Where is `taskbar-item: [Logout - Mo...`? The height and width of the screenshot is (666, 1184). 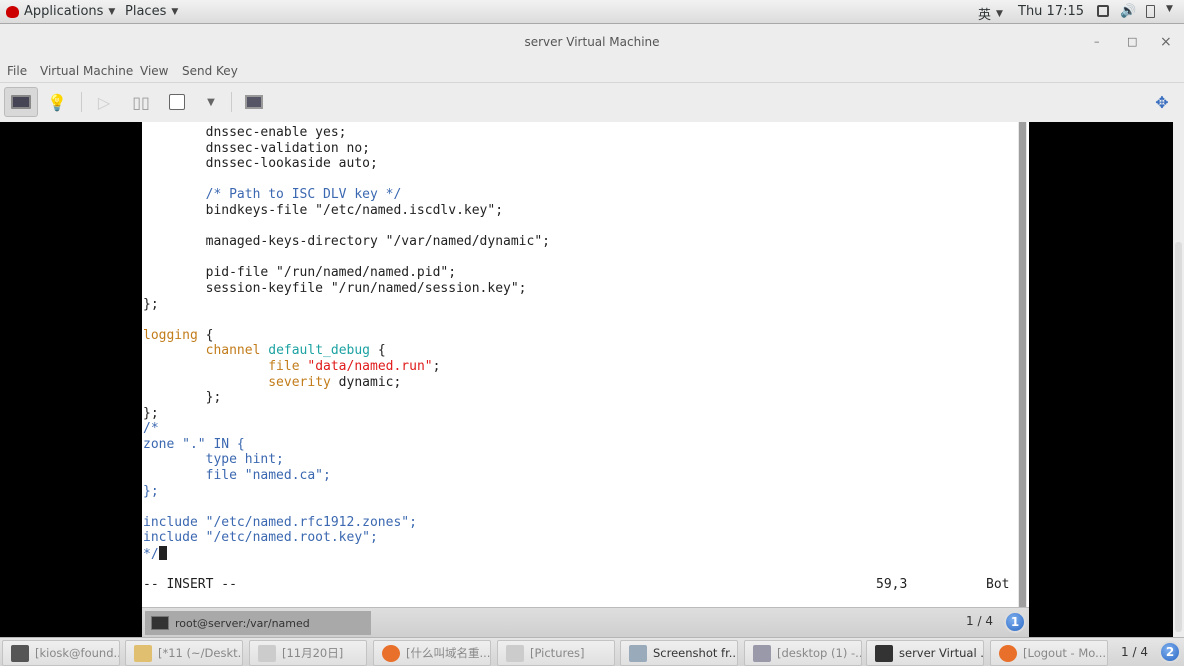 taskbar-item: [Logout - Mo... is located at coordinates (1049, 653).